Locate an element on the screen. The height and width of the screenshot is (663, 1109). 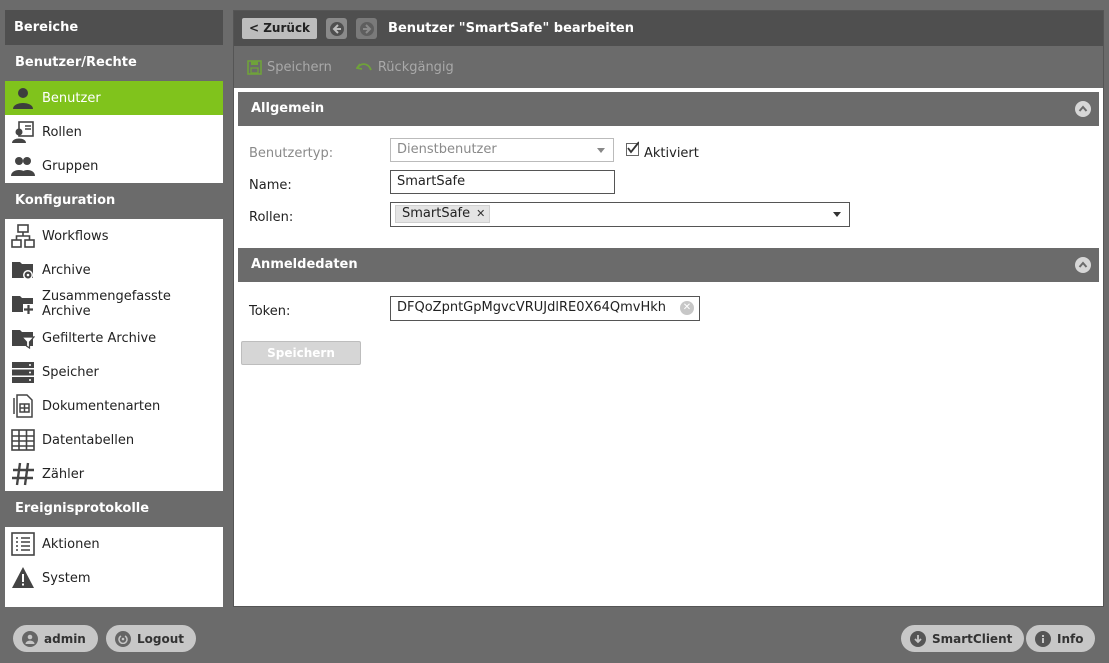
page-title: Benutzer "SmartSafe" bearbeiten is located at coordinates (511, 28).